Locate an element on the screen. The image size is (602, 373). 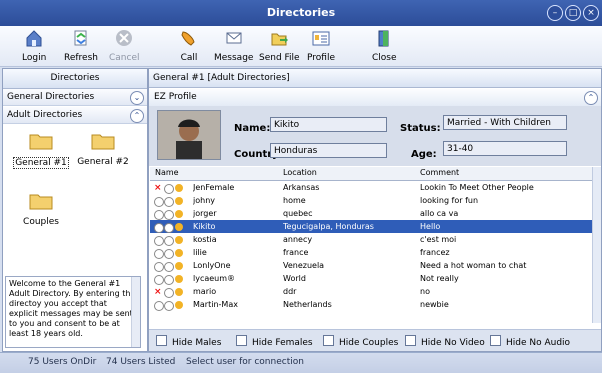
name-label: Name: is located at coordinates (252, 128).